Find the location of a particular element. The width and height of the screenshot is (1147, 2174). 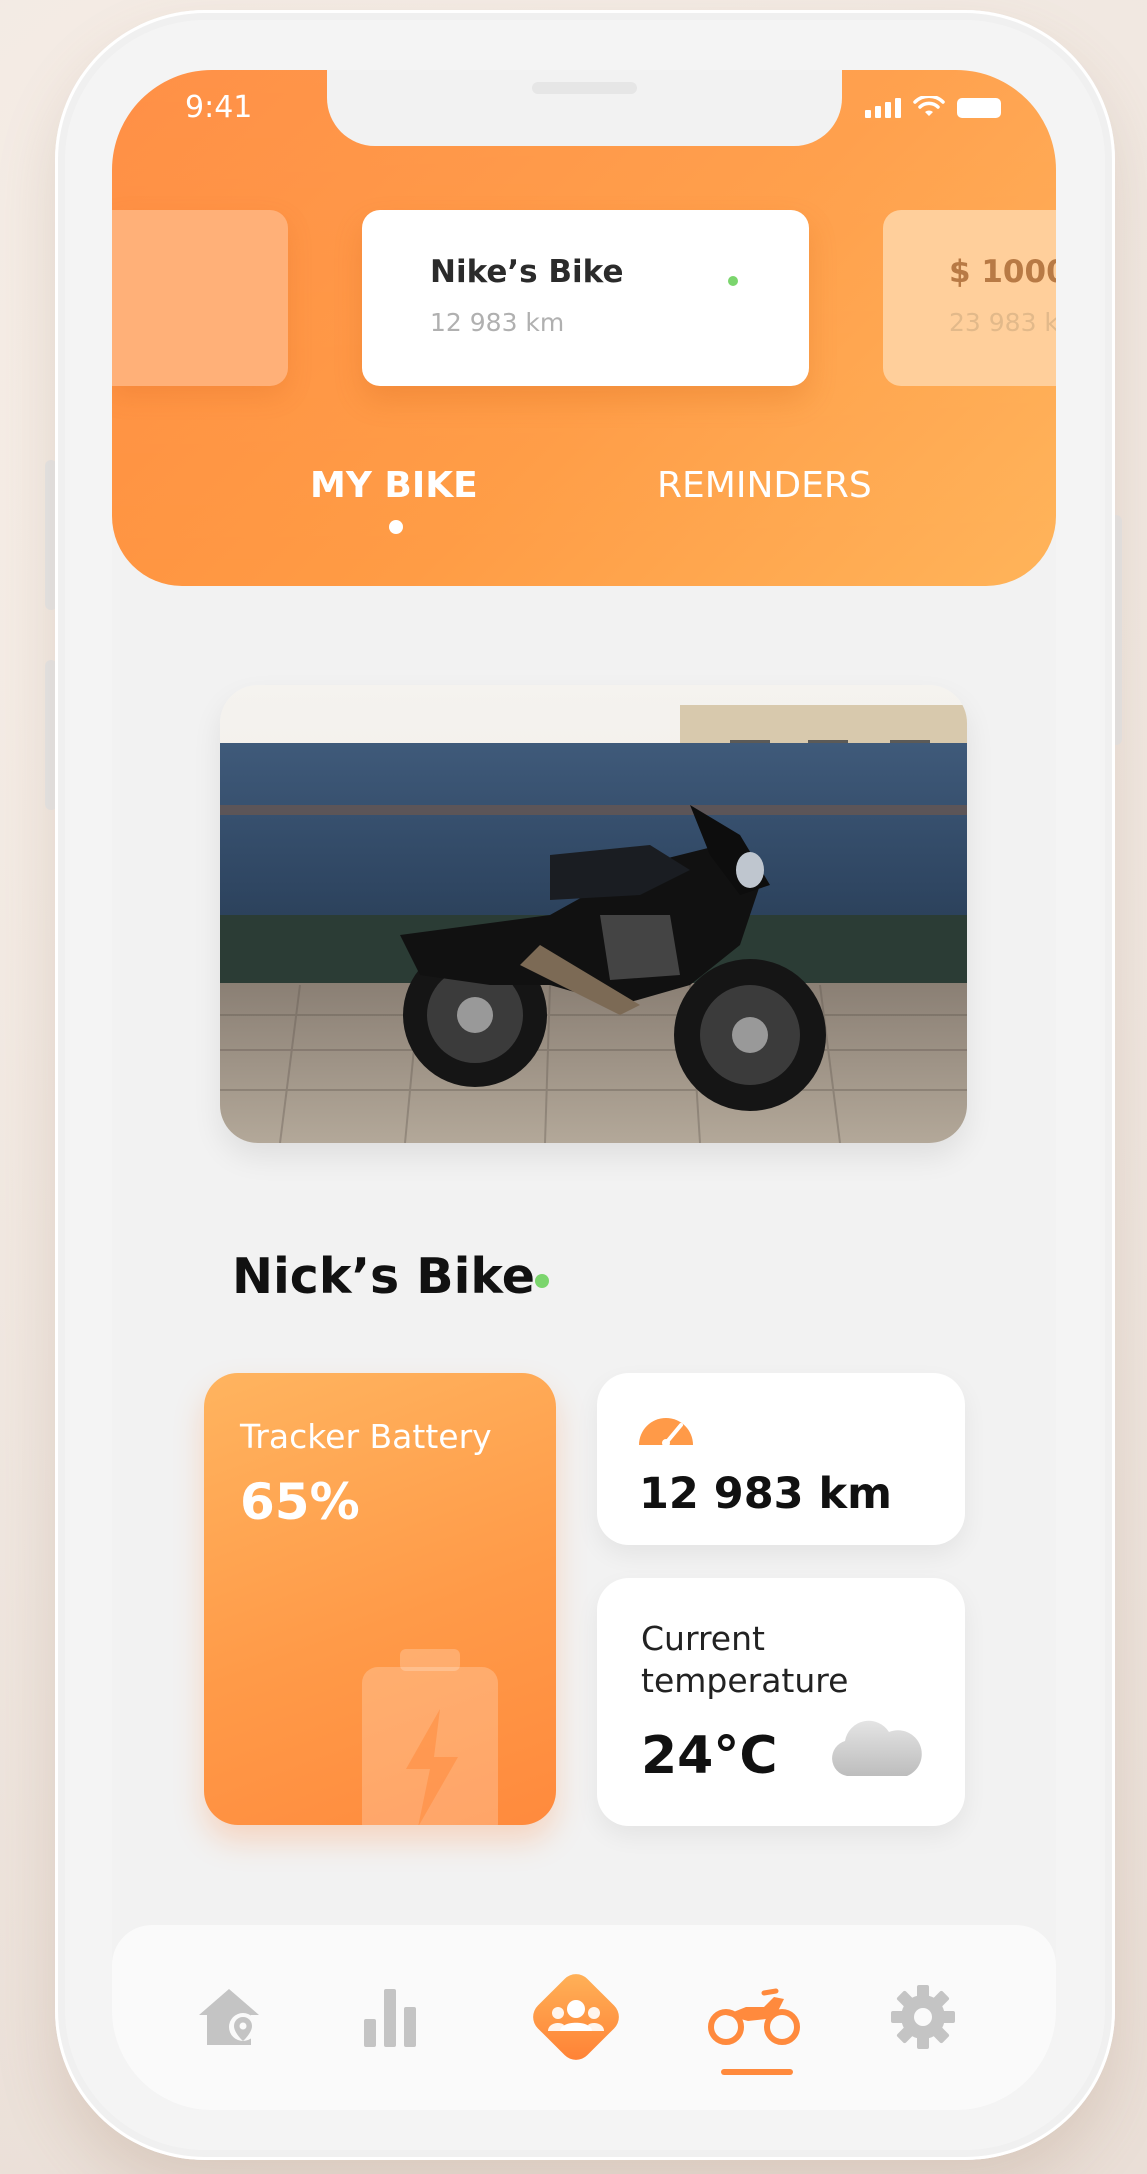

tab-my-bike: MY BIKE is located at coordinates (394, 485).